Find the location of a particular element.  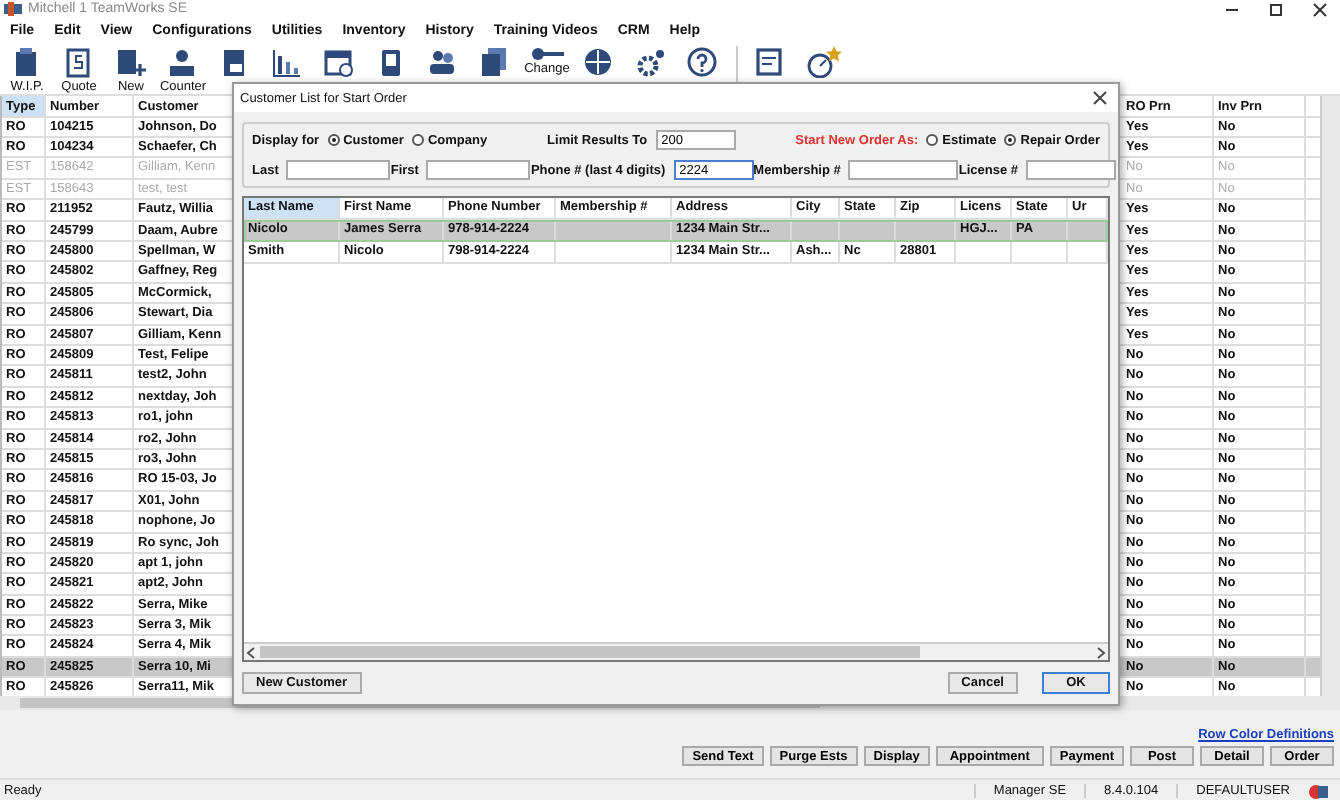

key-icon is located at coordinates (547, 53).